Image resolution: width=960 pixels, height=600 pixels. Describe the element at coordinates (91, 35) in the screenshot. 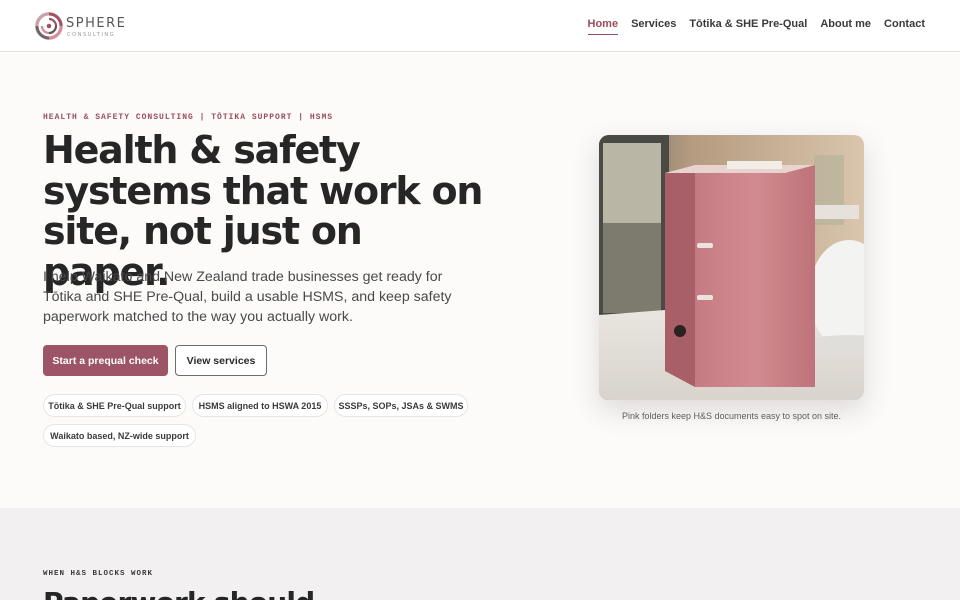

I see `brand-tagline: CONSULTING` at that location.